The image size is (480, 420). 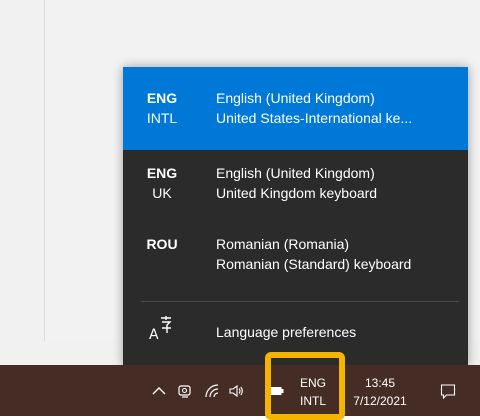 What do you see at coordinates (305, 386) in the screenshot?
I see `highlight-annotation` at bounding box center [305, 386].